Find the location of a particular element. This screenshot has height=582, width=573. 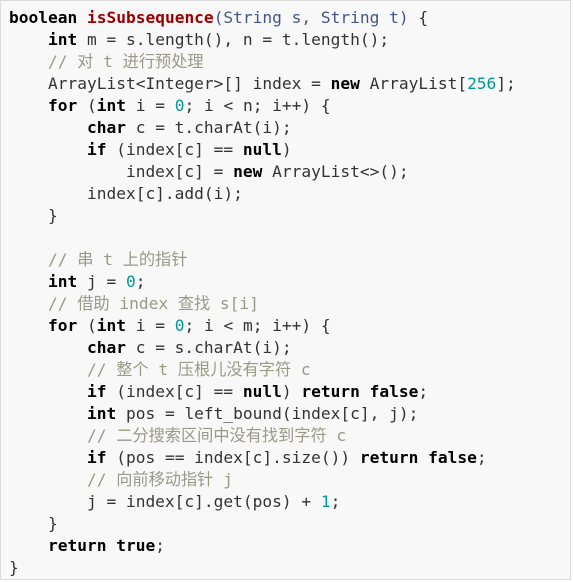

code-line: // 整个 t 压根儿没有字符 c is located at coordinates (160, 370).